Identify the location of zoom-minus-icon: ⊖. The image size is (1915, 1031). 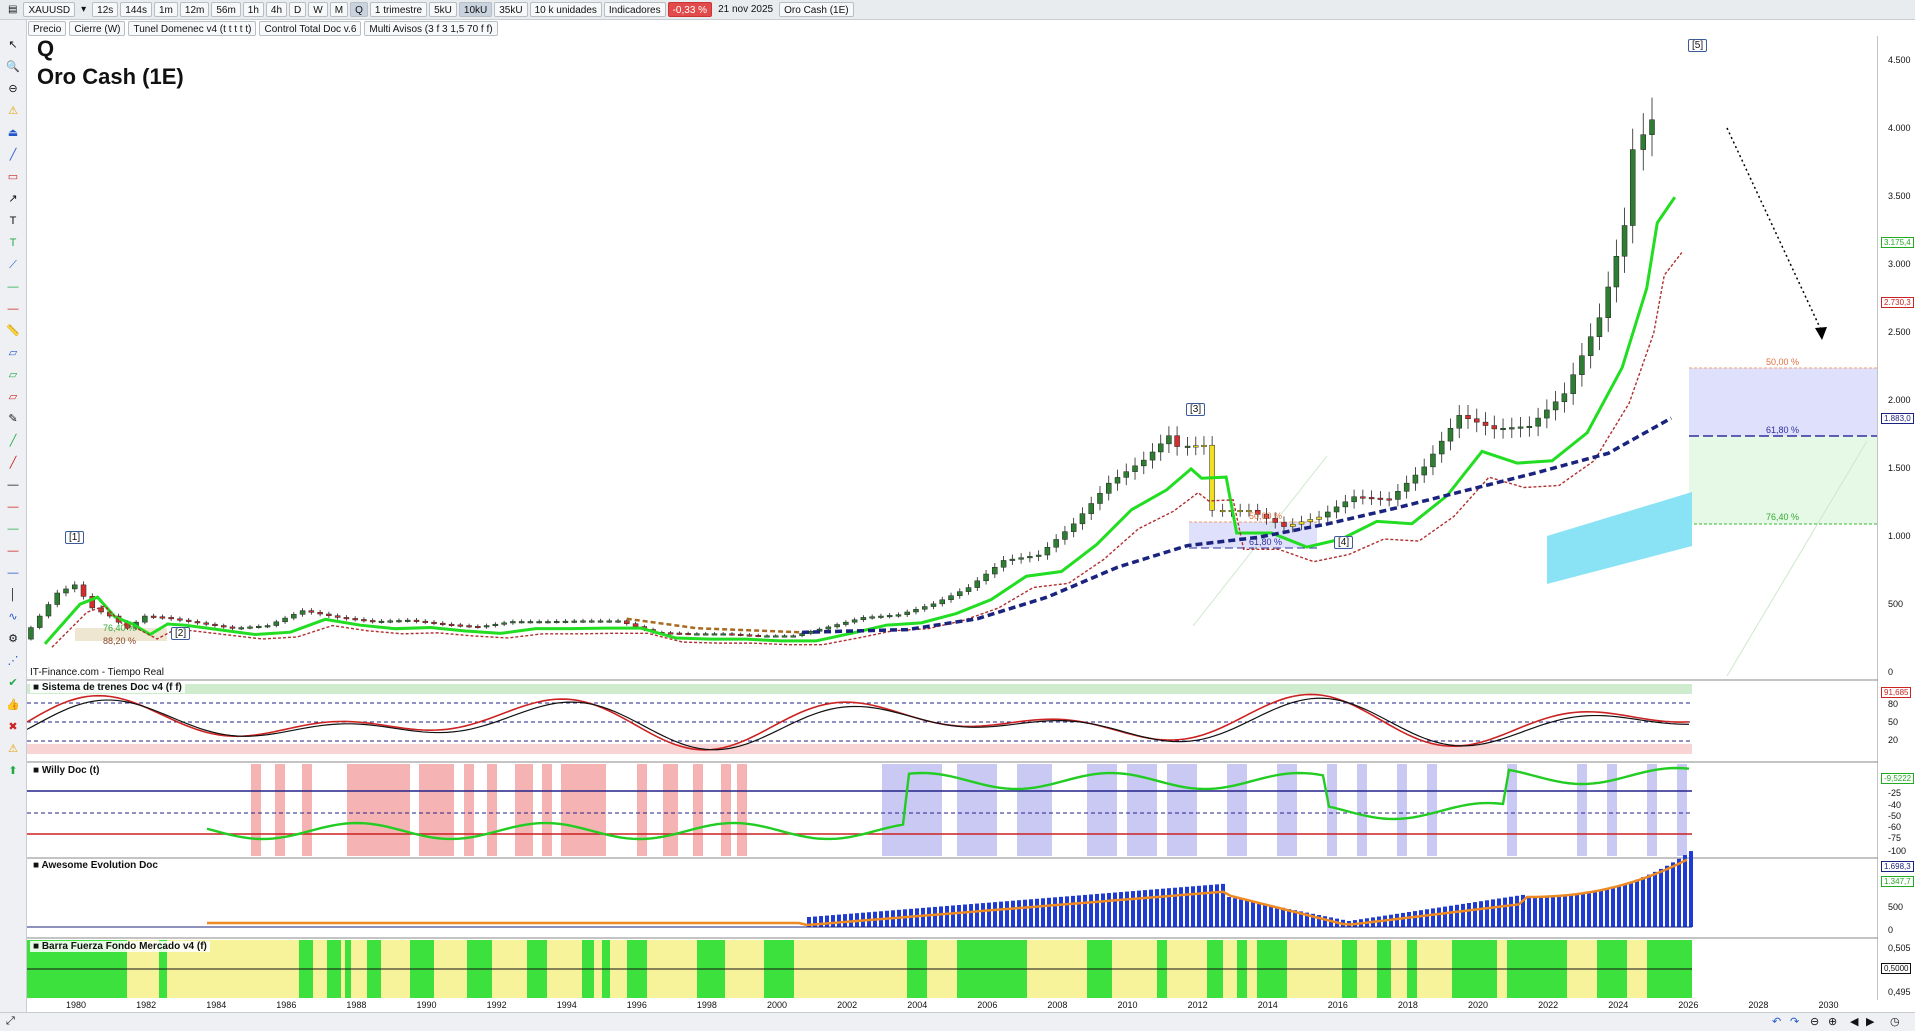
(1814, 1021).